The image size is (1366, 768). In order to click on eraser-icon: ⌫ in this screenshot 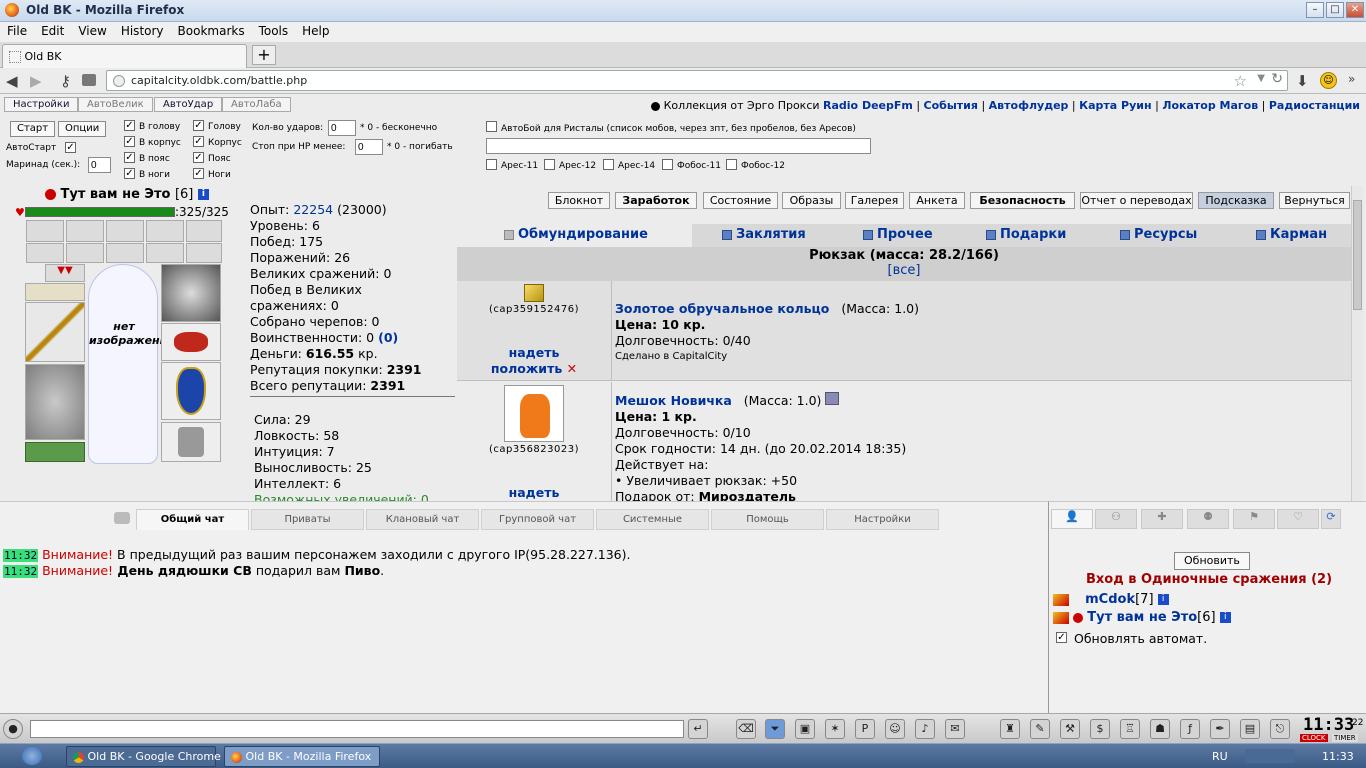, I will do `click(746, 729)`.